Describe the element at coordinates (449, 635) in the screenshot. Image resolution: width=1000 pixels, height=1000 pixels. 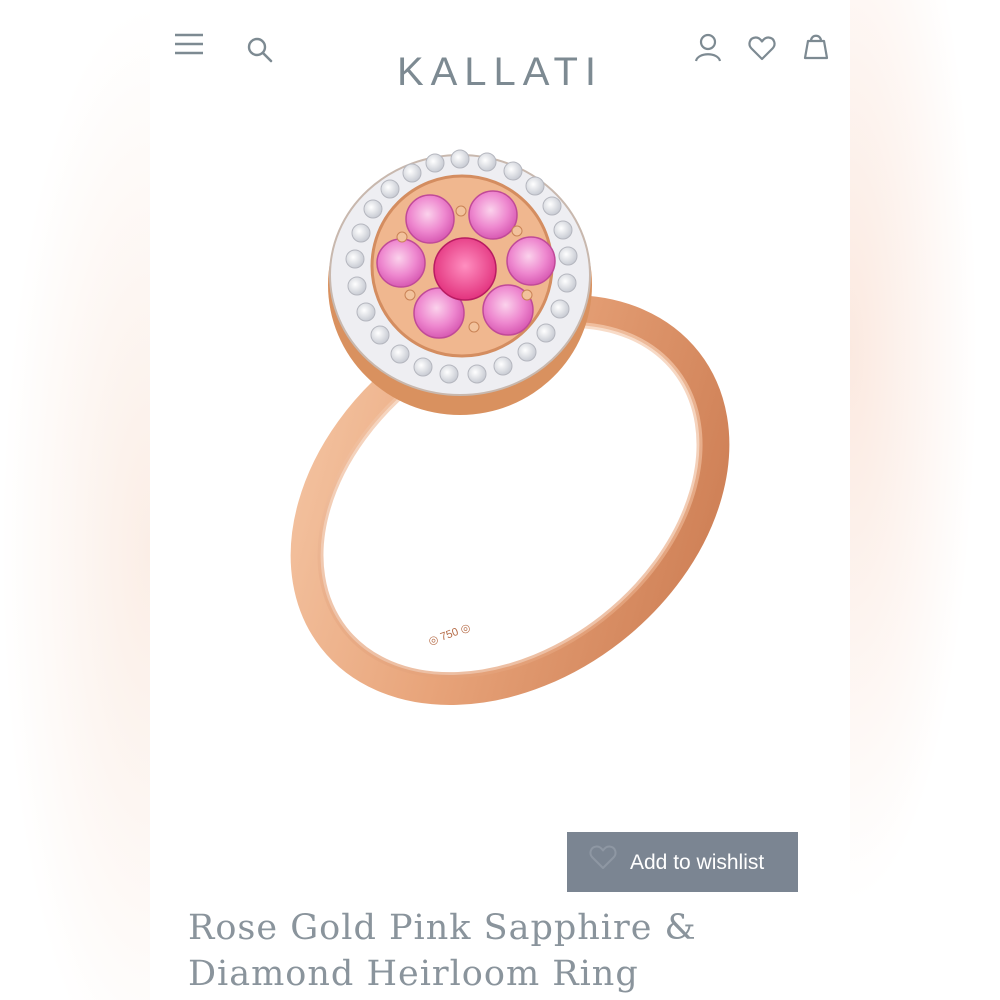
I see `svg-text: ◎ 750 ◎` at that location.